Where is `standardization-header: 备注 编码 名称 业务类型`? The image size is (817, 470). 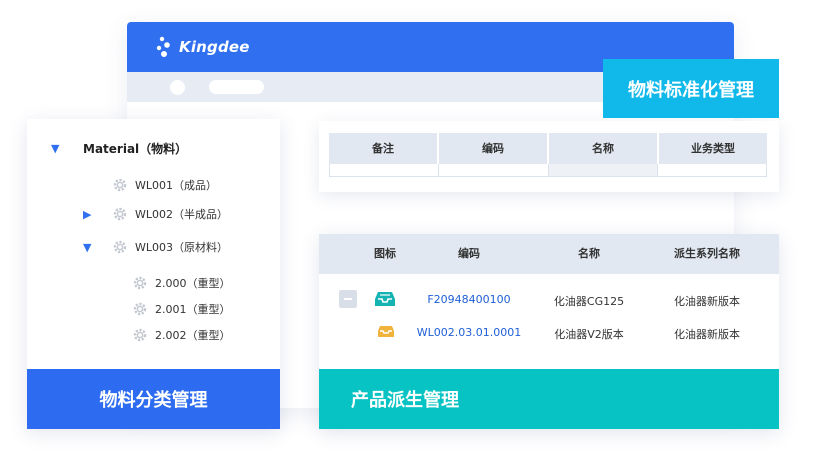 standardization-header: 备注 编码 名称 业务类型 is located at coordinates (548, 148).